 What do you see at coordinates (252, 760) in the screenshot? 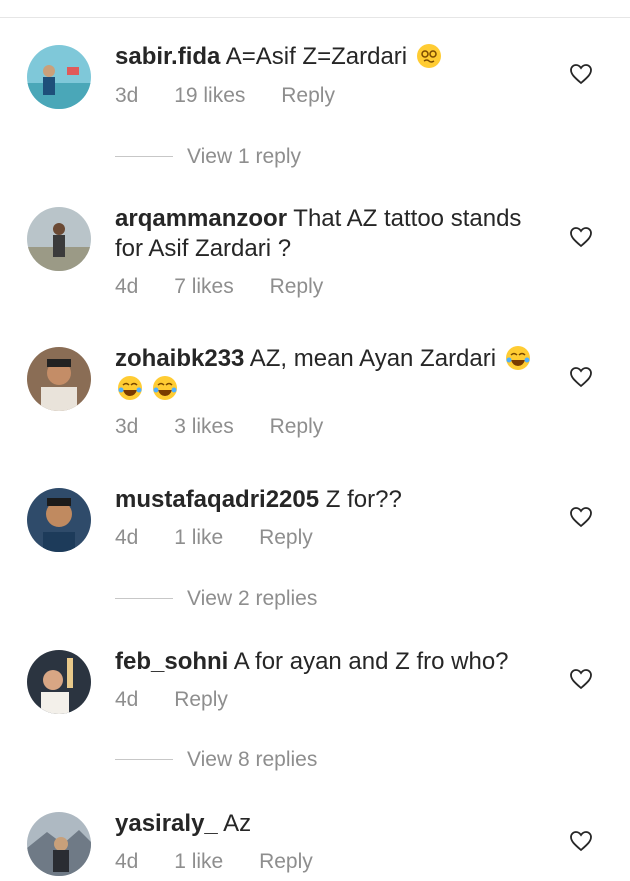
I see `view-replies-label: View 8 replies` at bounding box center [252, 760].